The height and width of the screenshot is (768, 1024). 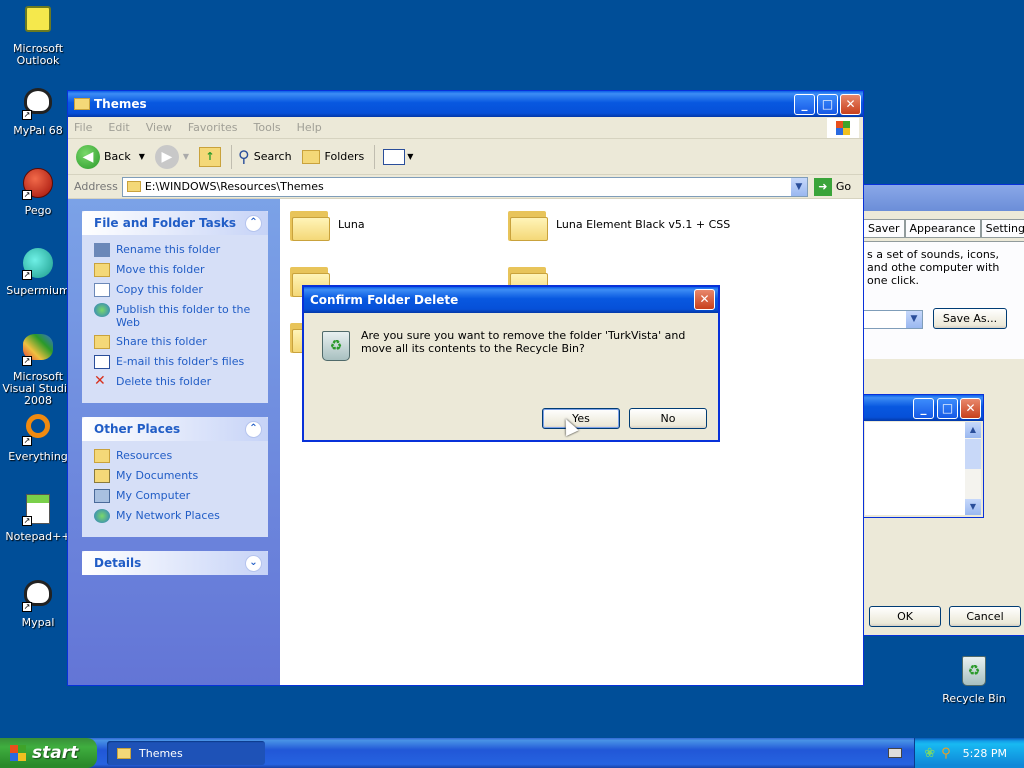 I want to click on desktop-icon-mypal68: ↗ MyPal 68, so click(x=38, y=111).